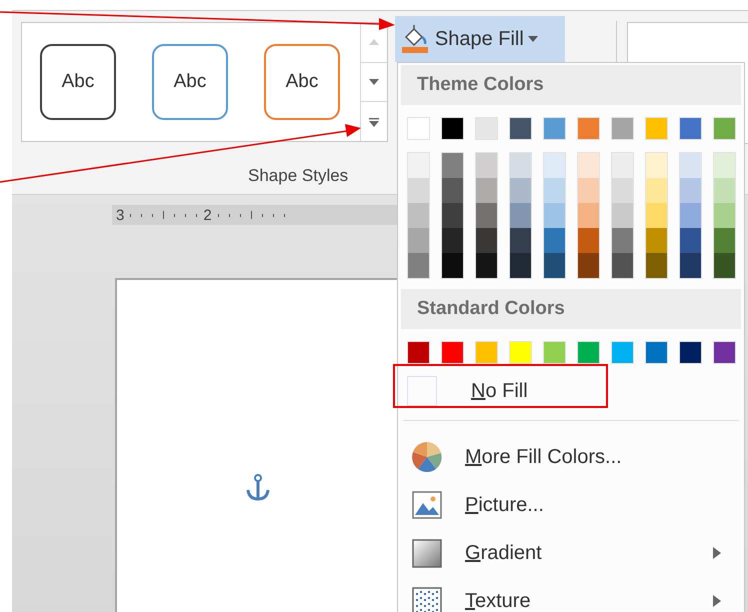 The width and height of the screenshot is (748, 612). I want to click on shape-fill-button: Shape Fill, so click(479, 39).